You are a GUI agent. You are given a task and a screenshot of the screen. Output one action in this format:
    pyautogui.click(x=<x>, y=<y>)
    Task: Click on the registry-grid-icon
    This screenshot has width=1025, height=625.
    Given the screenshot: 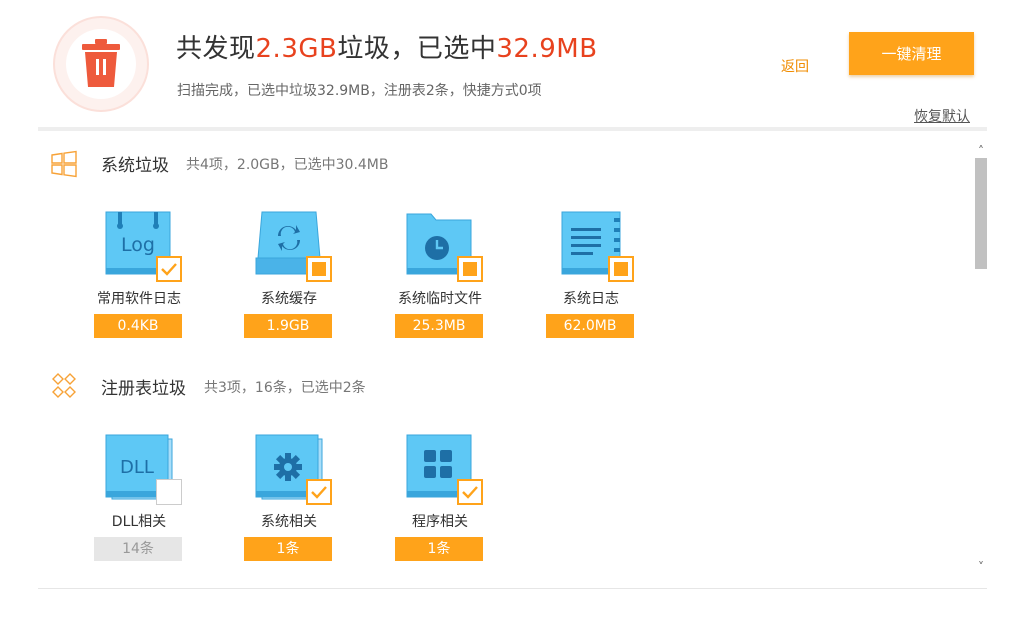 What is the action you would take?
    pyautogui.click(x=64, y=385)
    